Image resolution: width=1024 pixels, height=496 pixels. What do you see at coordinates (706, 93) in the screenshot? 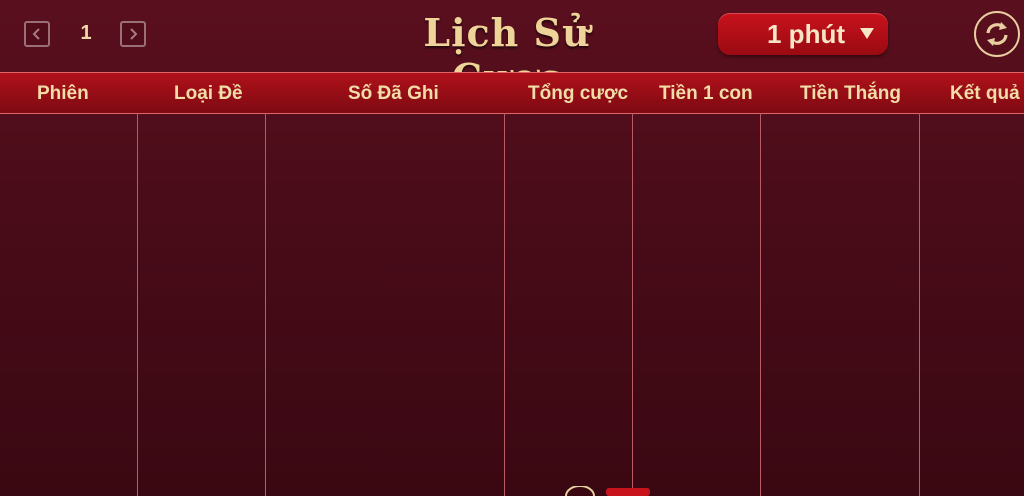
I see `column-header-per-number: Tiền 1 con` at bounding box center [706, 93].